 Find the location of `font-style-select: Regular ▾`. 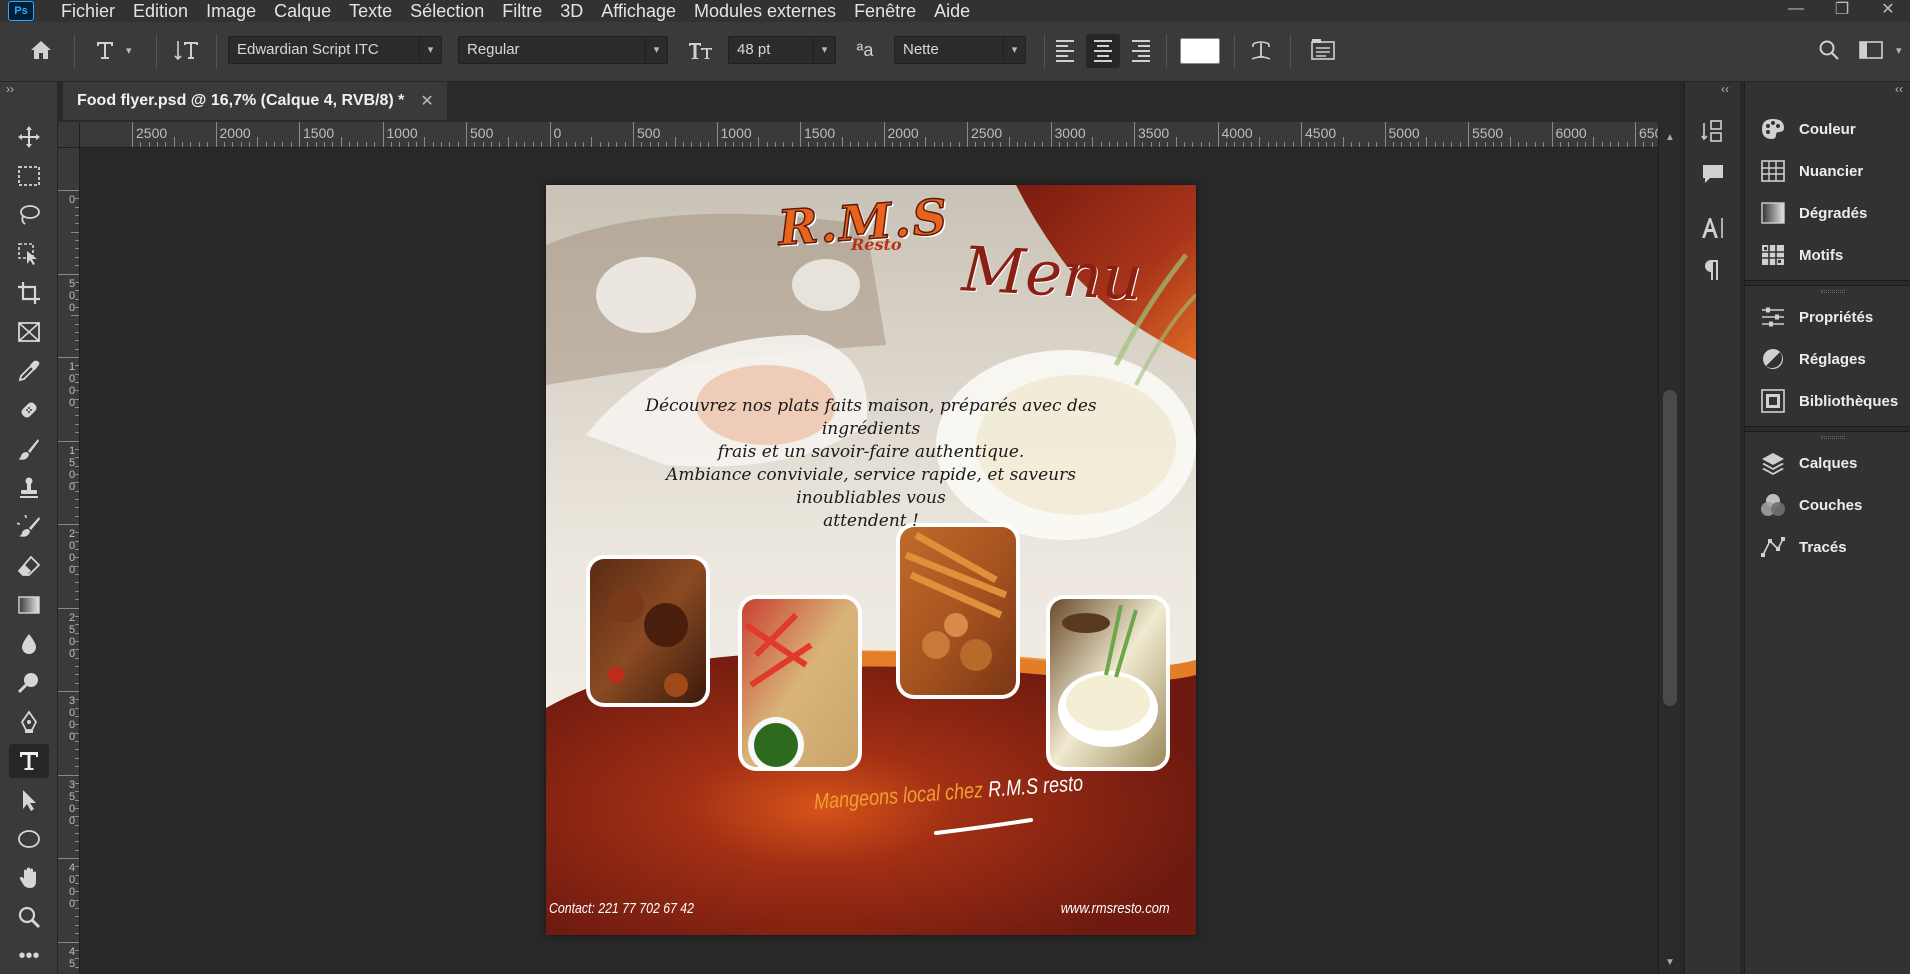

font-style-select: Regular ▾ is located at coordinates (563, 50).